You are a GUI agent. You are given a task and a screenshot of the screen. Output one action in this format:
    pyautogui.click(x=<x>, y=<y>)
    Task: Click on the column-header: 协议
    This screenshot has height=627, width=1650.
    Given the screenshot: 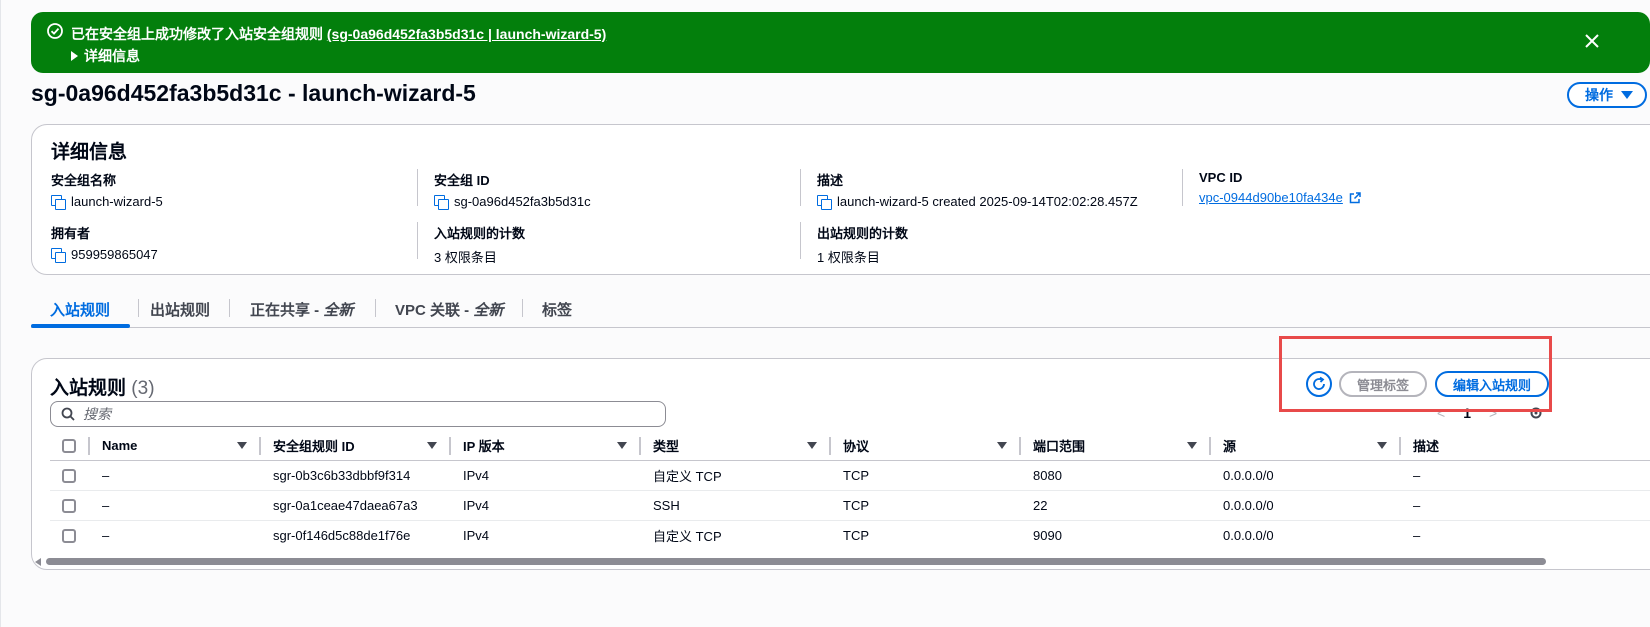 What is the action you would take?
    pyautogui.click(x=926, y=446)
    